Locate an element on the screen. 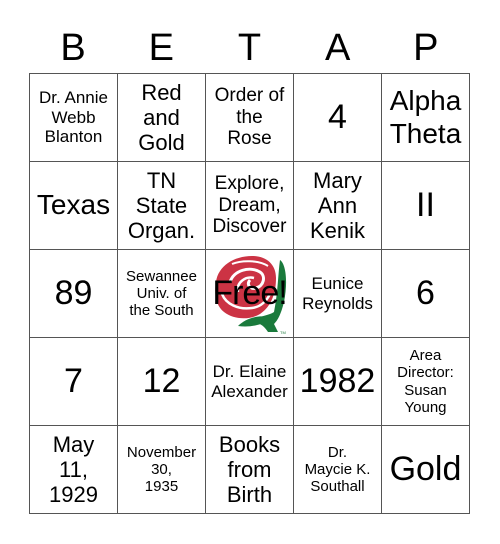 The image size is (500, 544). bingo-cell: Eunice Reynolds is located at coordinates (338, 294).